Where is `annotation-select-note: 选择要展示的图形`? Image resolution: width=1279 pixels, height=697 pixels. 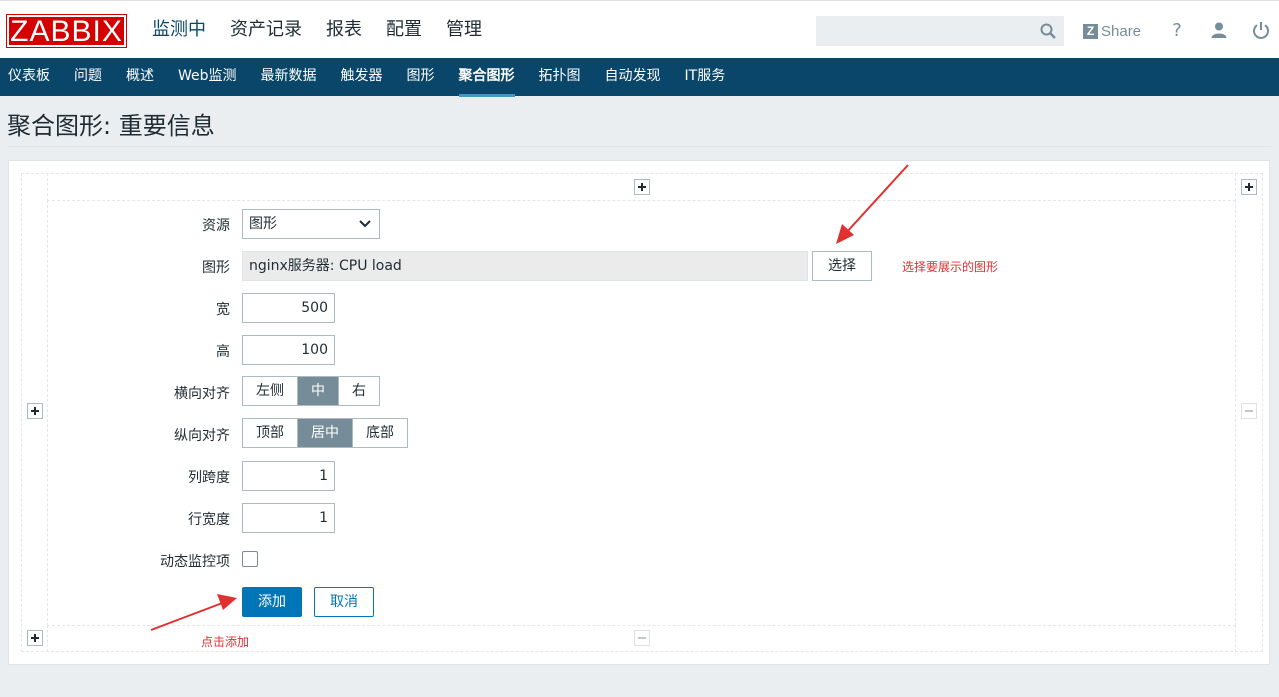 annotation-select-note: 选择要展示的图形 is located at coordinates (950, 267).